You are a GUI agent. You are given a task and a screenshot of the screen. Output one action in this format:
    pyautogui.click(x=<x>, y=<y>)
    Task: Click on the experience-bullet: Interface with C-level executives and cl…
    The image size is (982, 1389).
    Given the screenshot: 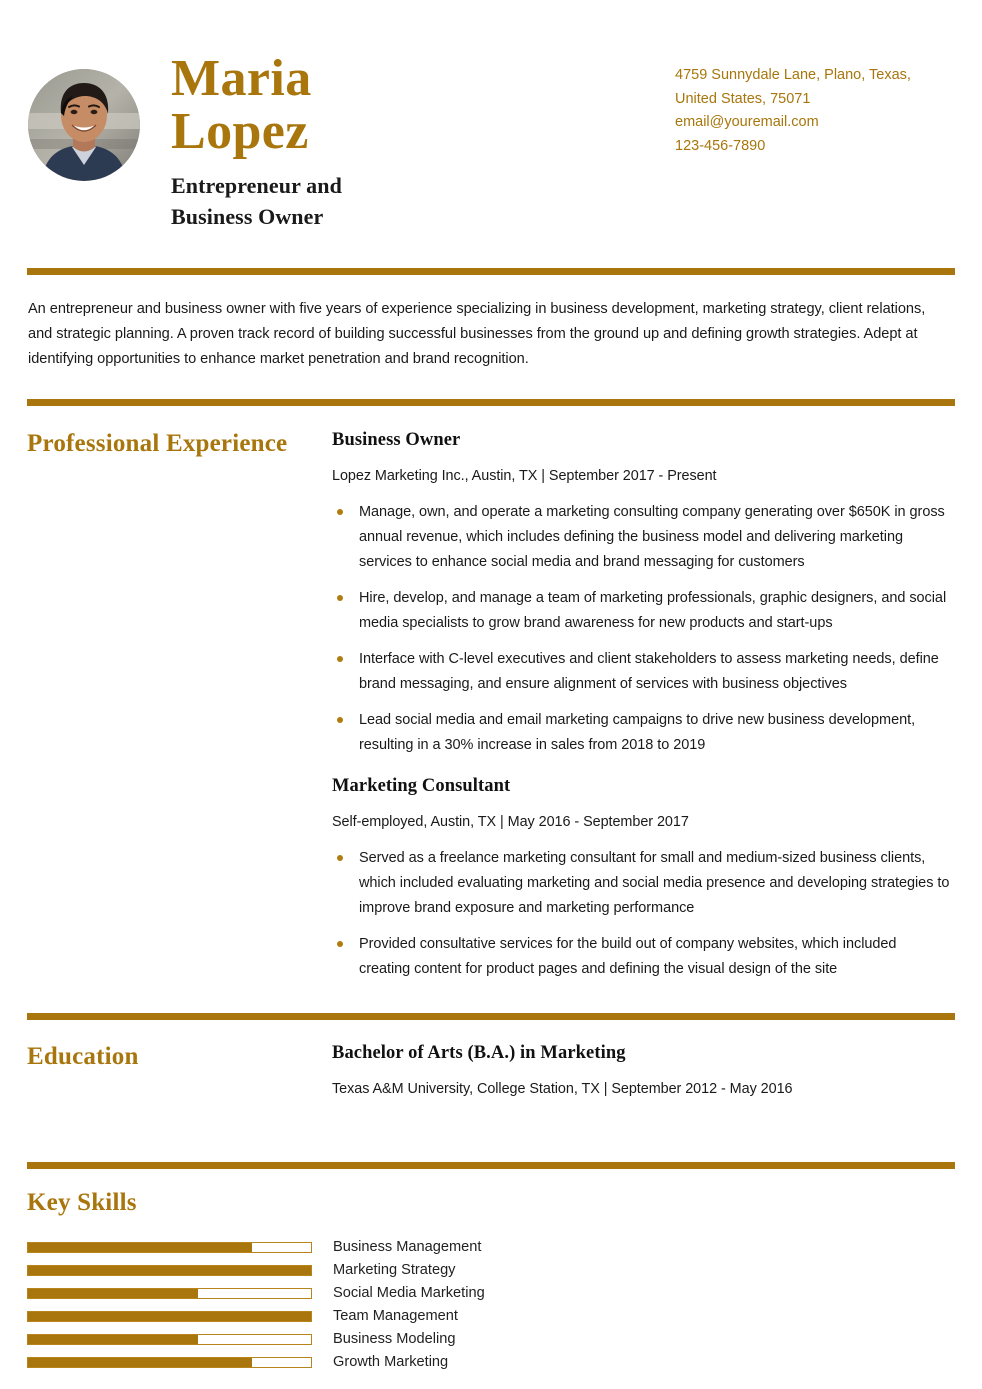 What is the action you would take?
    pyautogui.click(x=641, y=672)
    